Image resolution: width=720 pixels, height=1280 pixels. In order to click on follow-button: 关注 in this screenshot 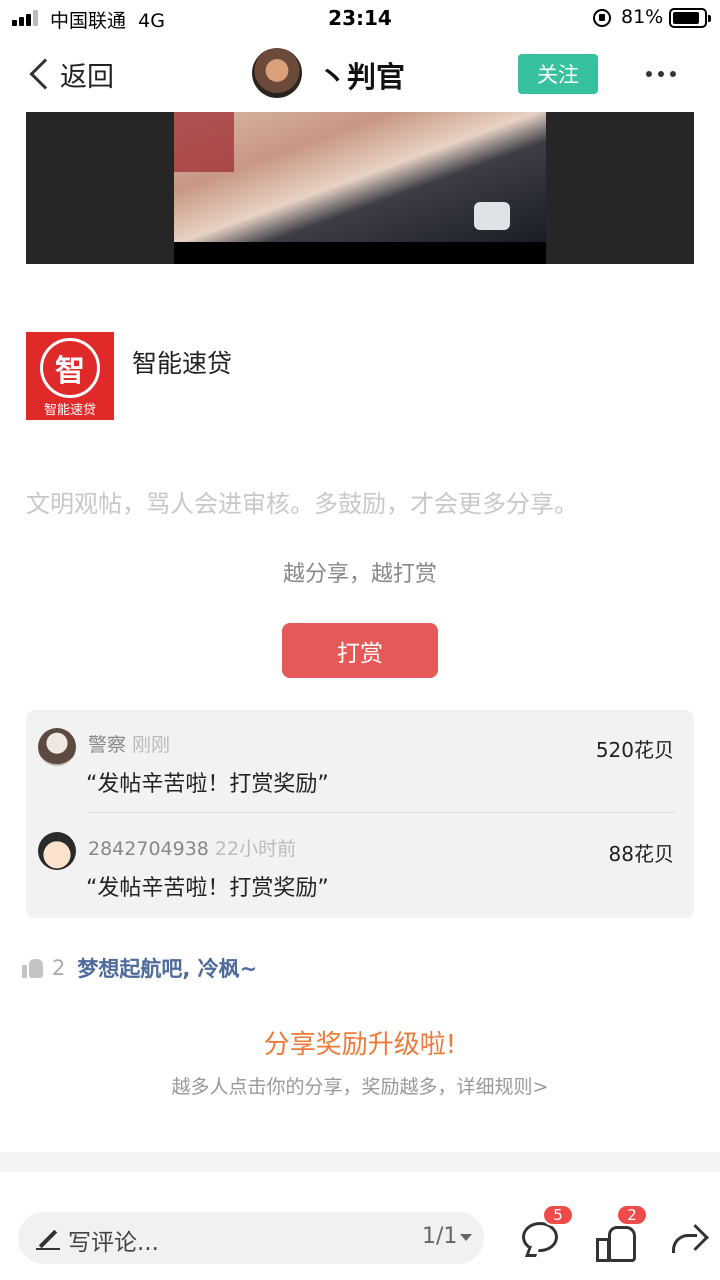, I will do `click(558, 74)`.